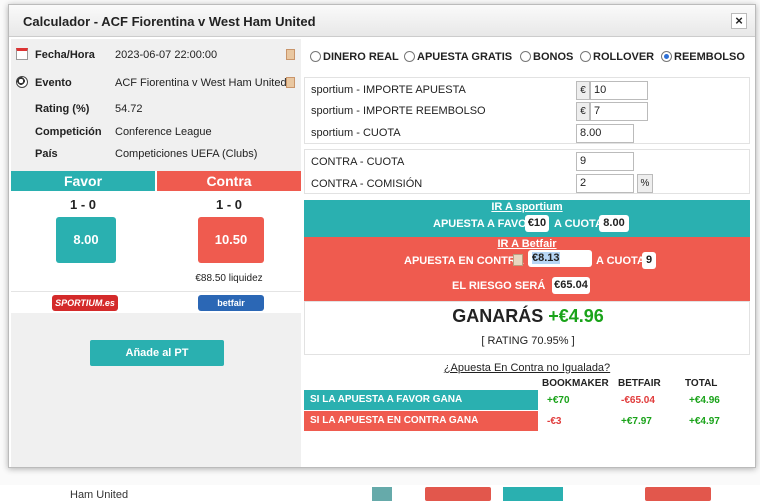  I want to click on close-icon: ×, so click(739, 21).